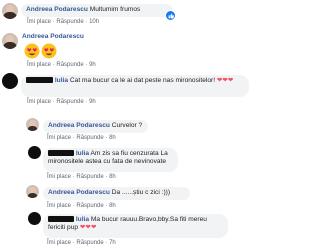 This screenshot has width=320, height=250. Describe the element at coordinates (94, 22) in the screenshot. I see `timestamp: 10h` at that location.